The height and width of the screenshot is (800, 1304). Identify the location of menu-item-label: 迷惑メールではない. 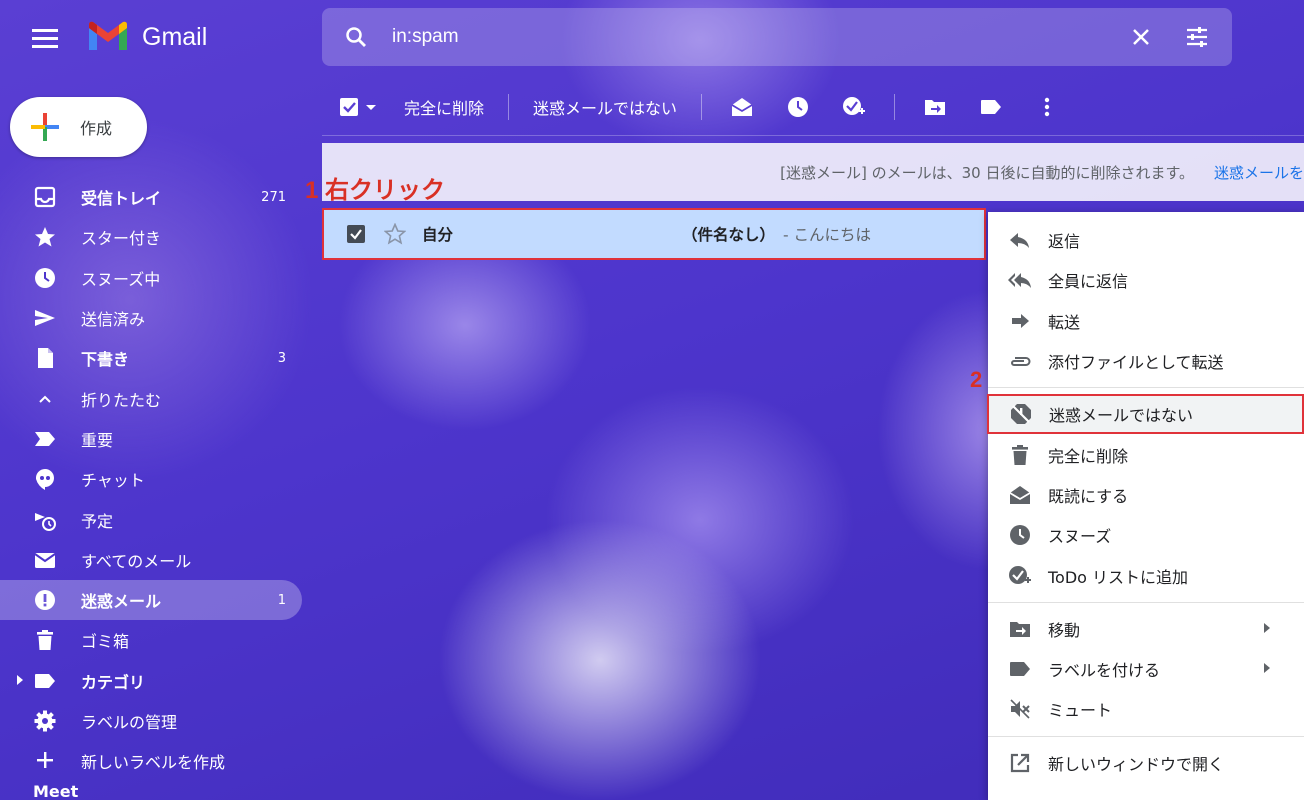
(1121, 416).